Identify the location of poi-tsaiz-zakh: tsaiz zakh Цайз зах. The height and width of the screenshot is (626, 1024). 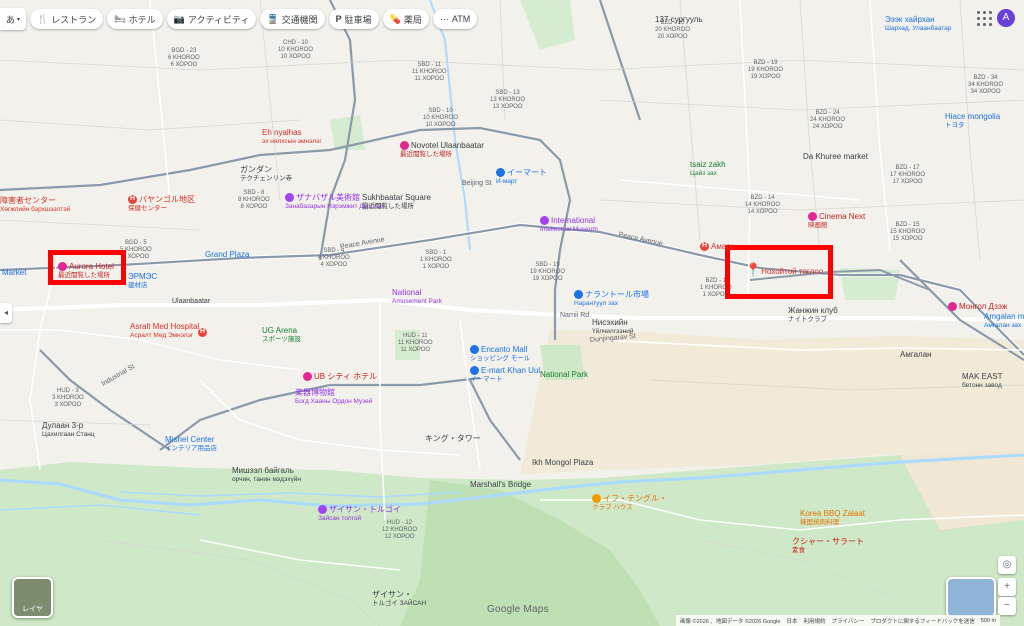
(708, 169).